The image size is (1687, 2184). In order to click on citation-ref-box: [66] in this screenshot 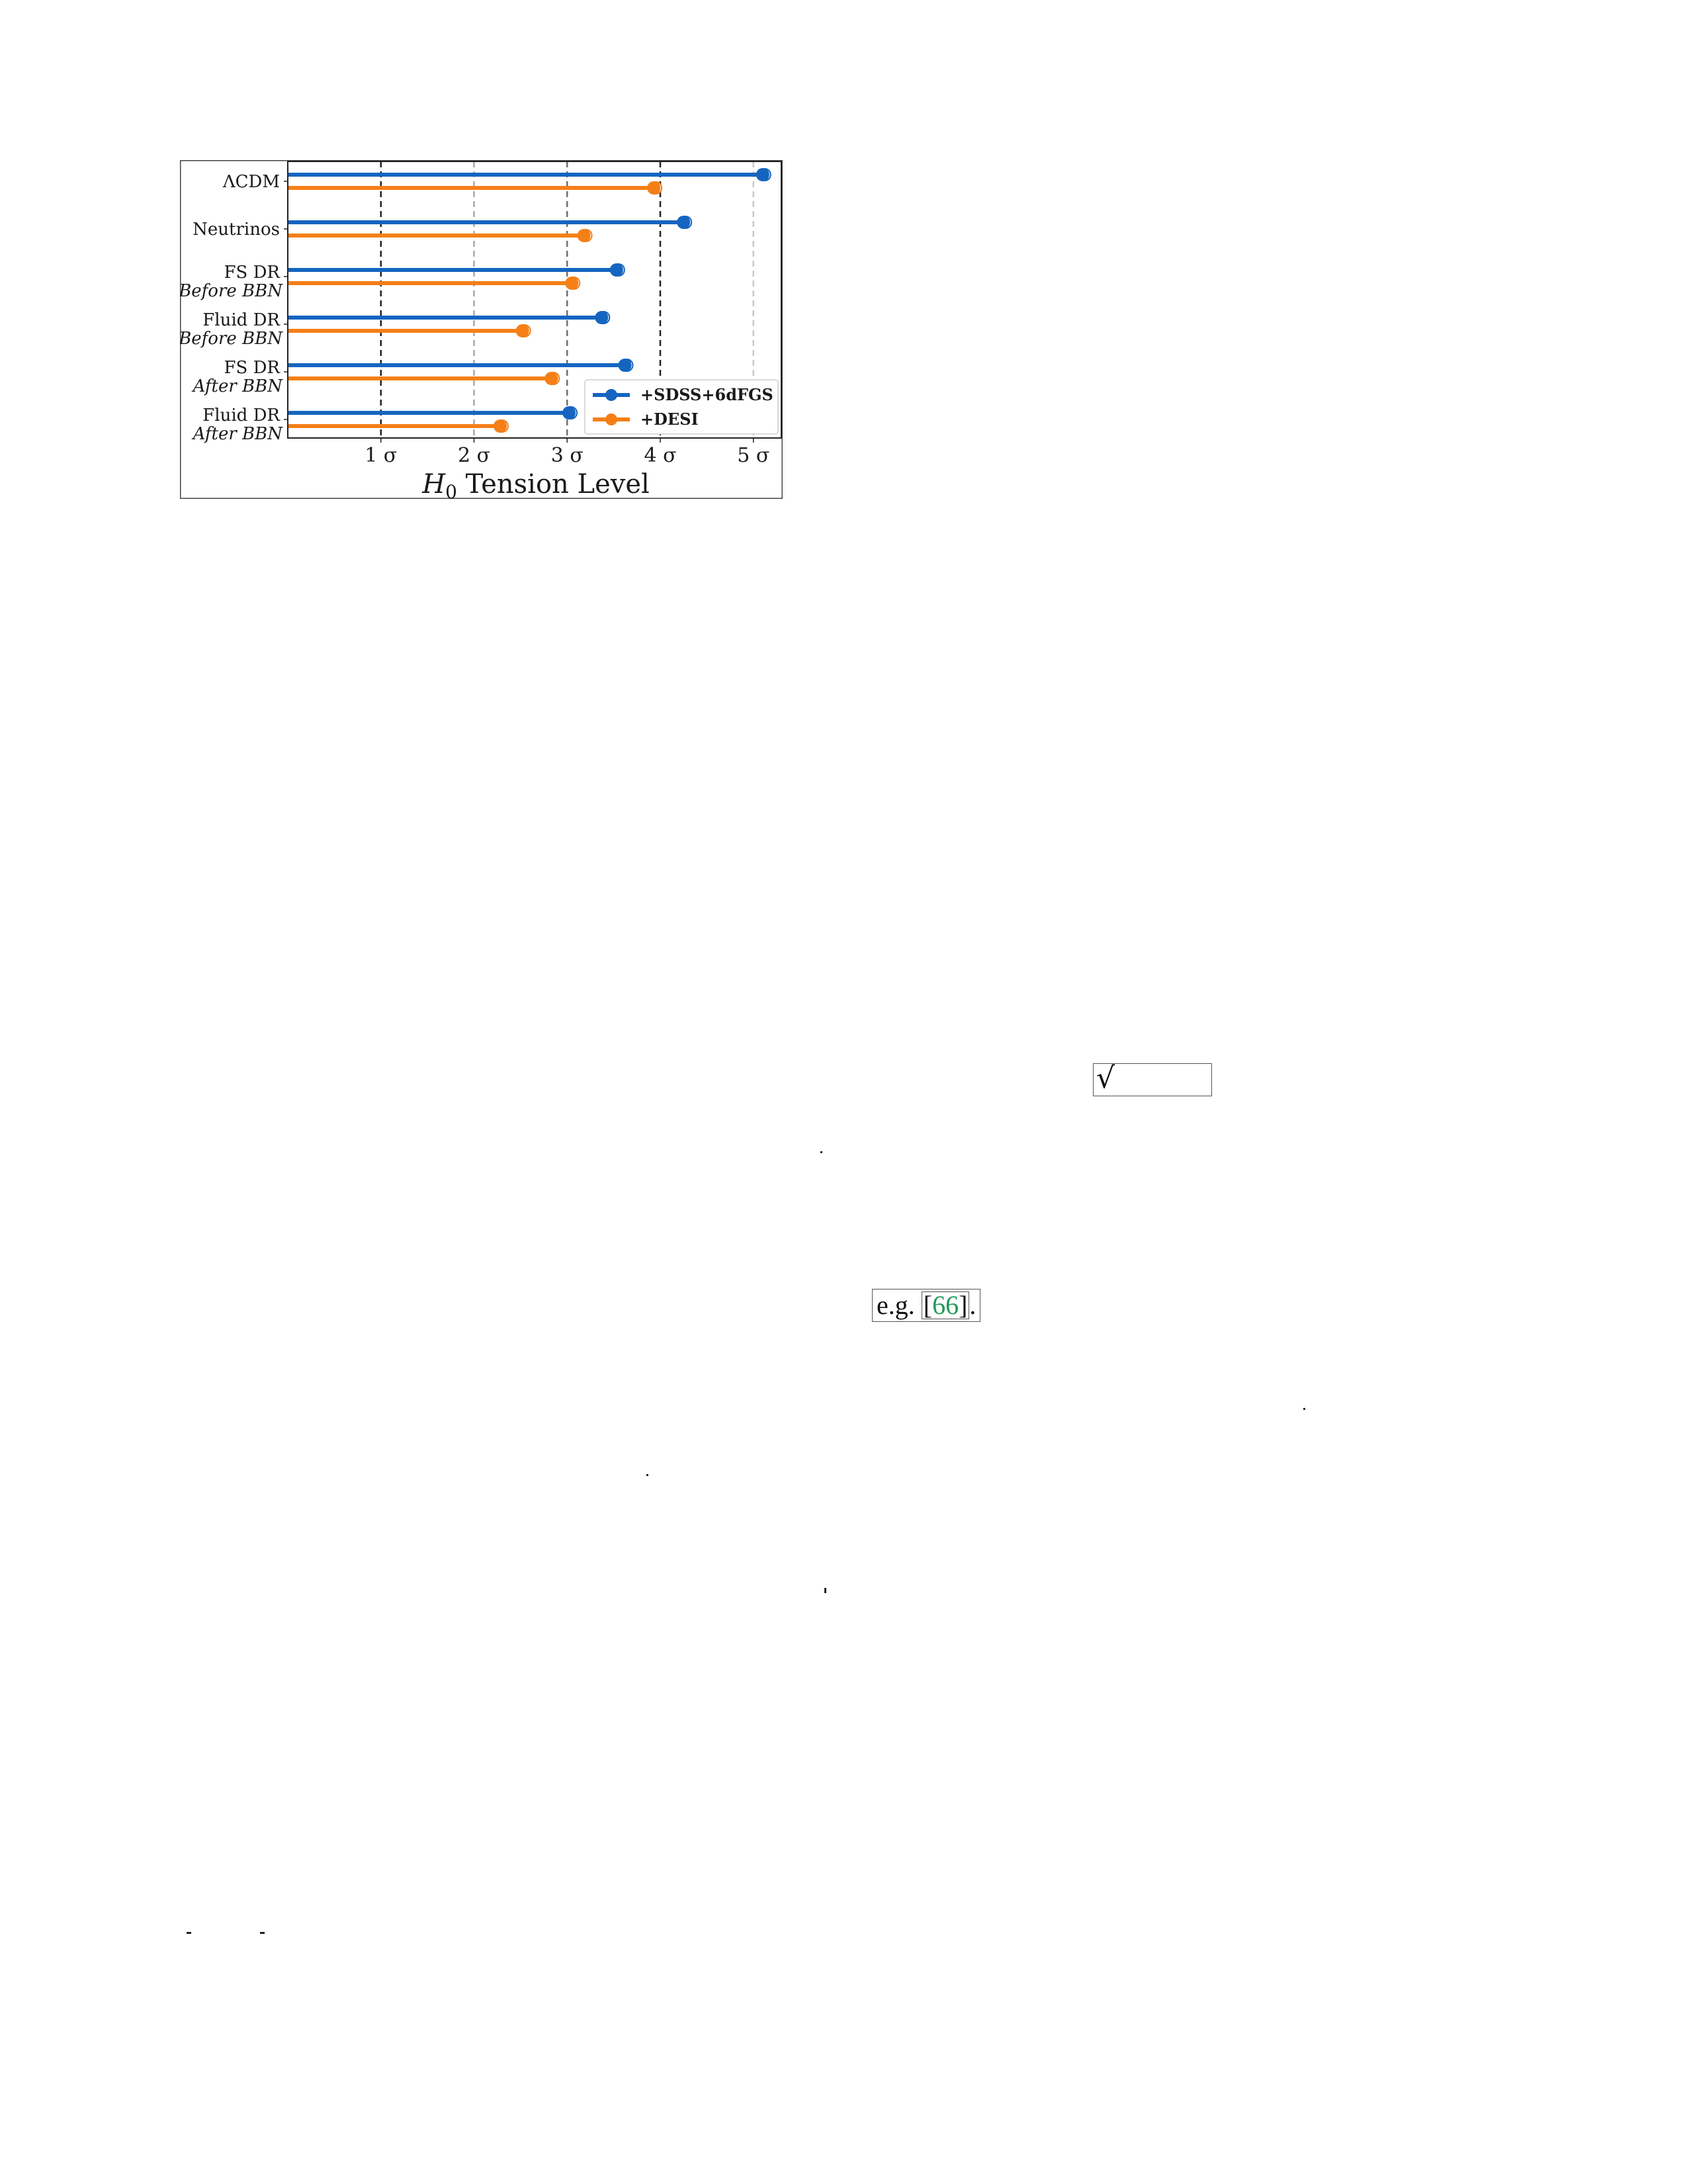, I will do `click(946, 1305)`.